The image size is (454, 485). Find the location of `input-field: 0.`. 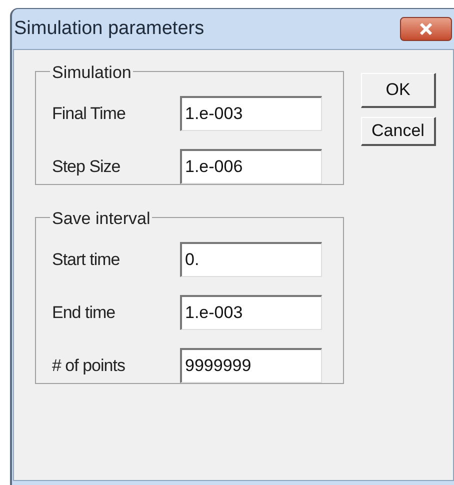

input-field: 0. is located at coordinates (251, 259).